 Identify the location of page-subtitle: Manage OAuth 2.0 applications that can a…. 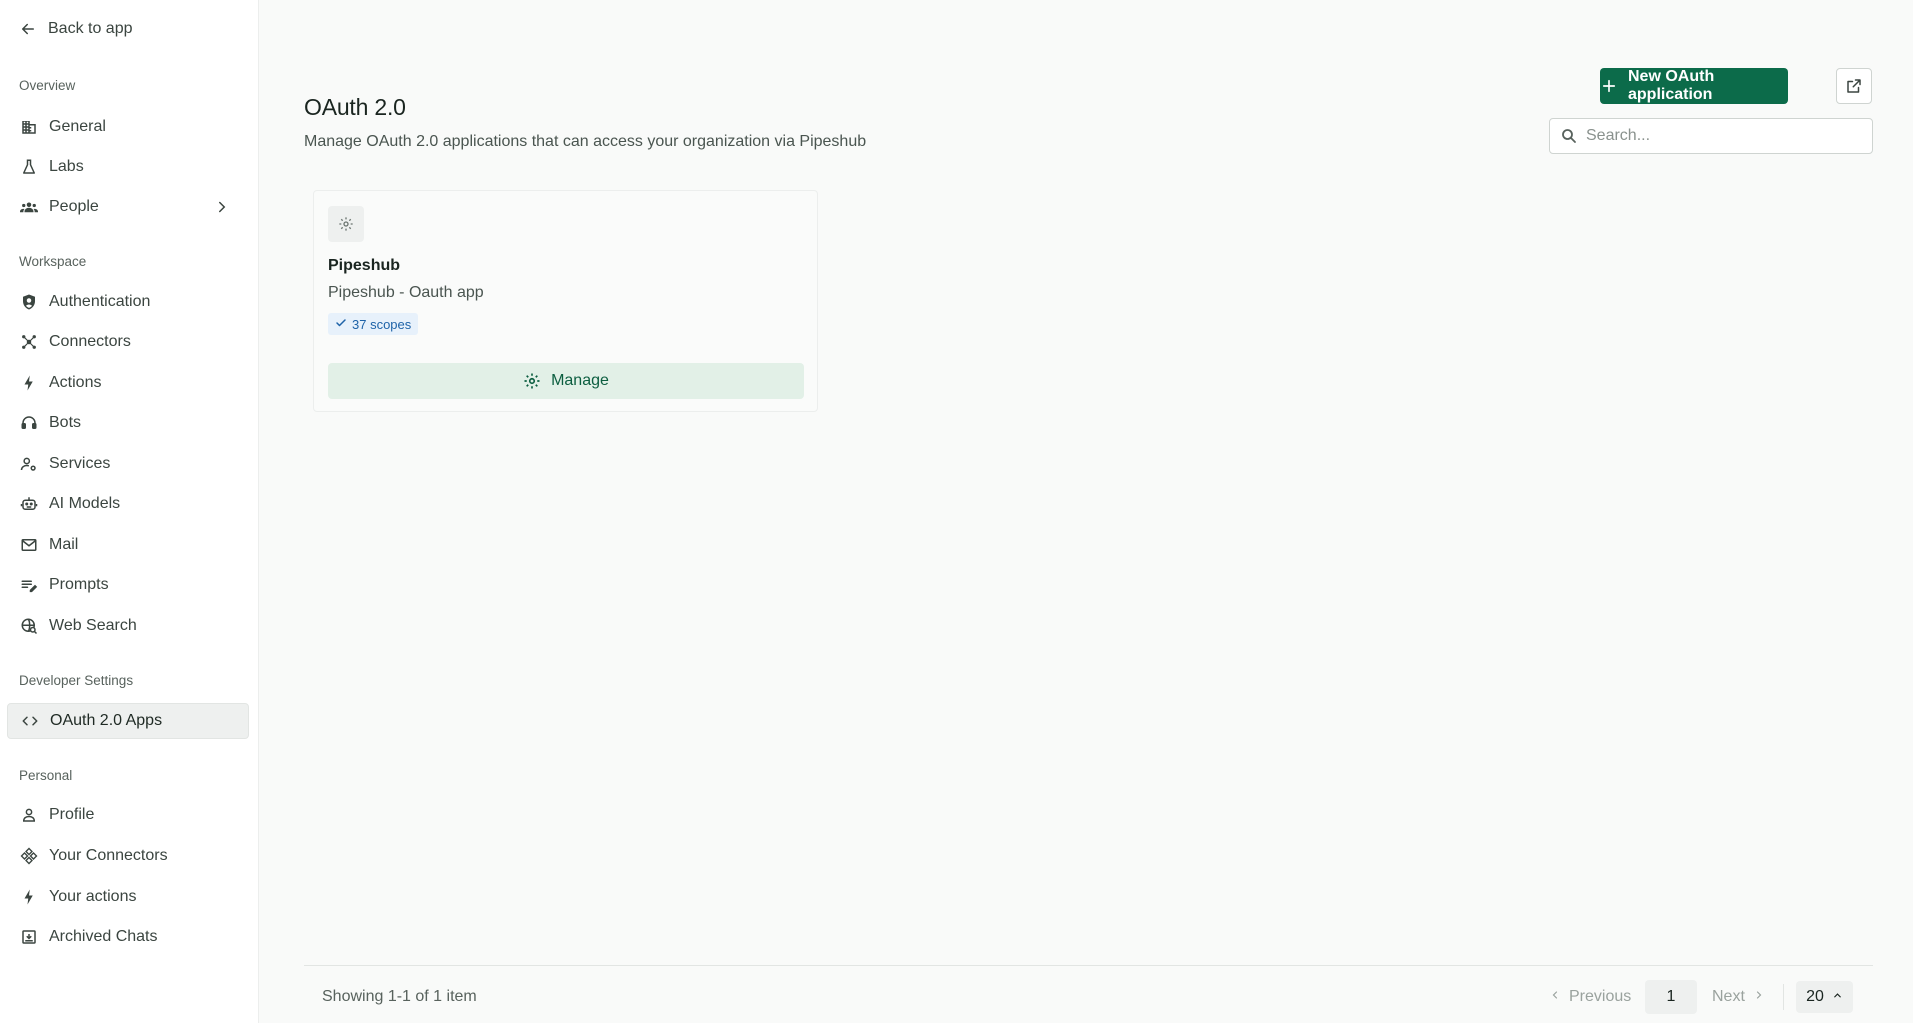
(585, 141).